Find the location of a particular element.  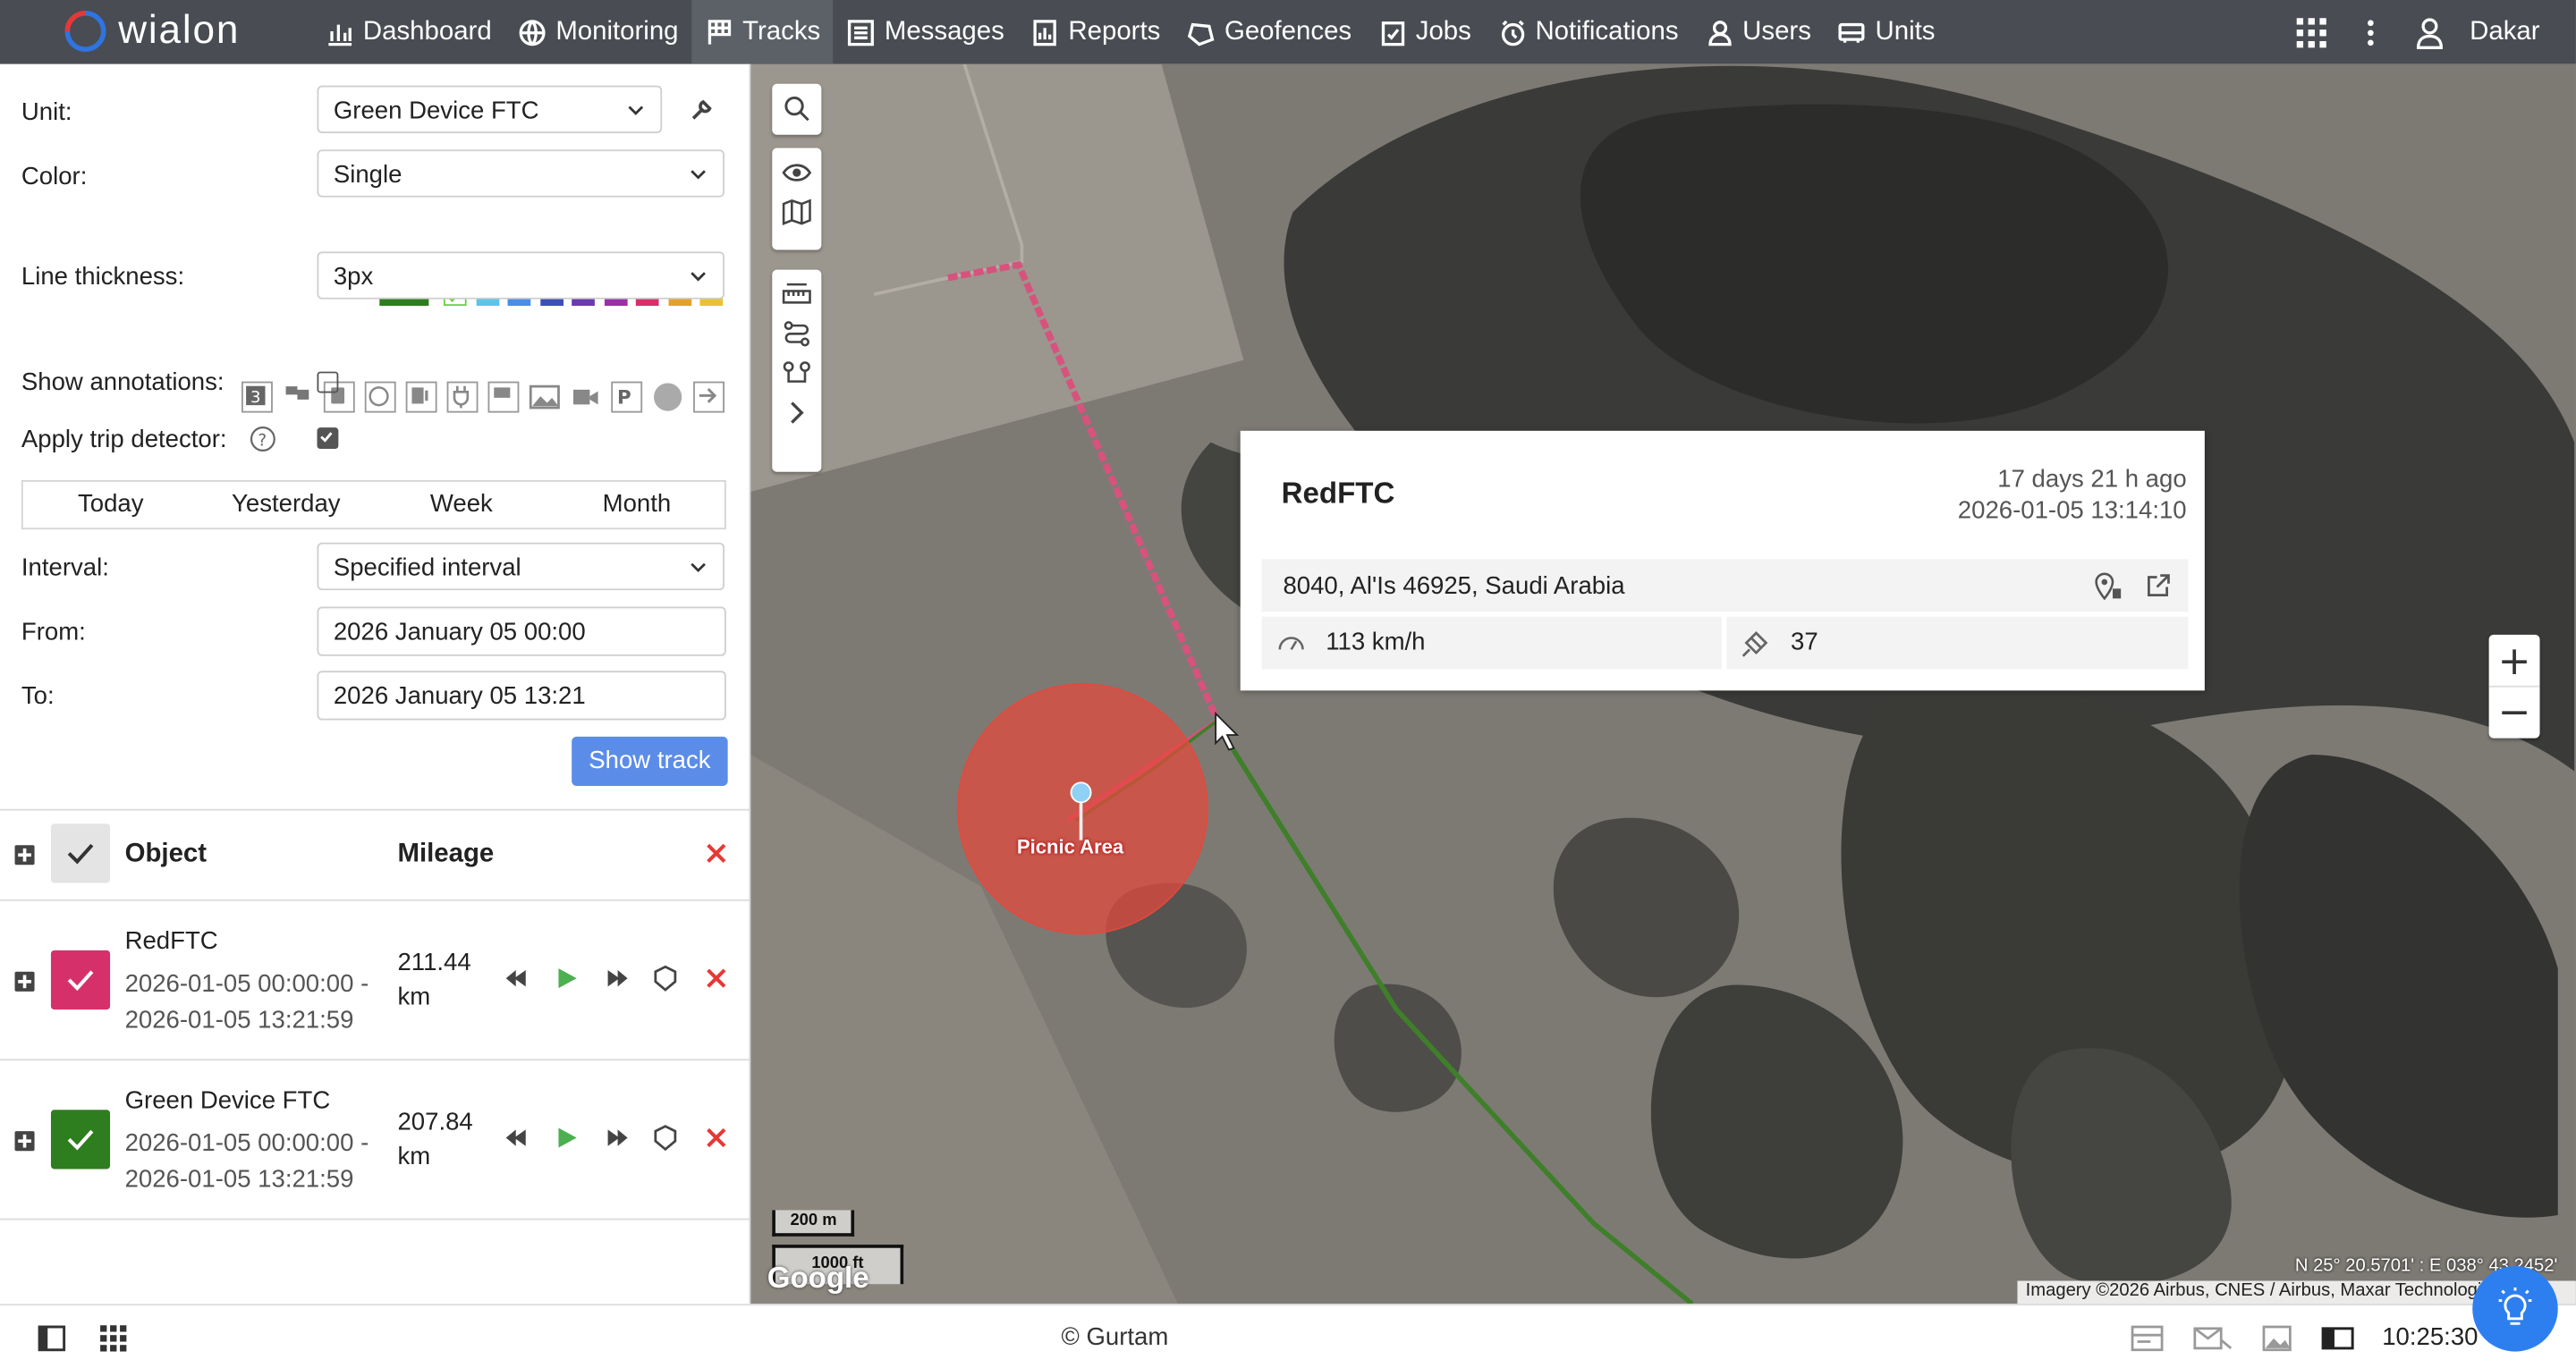

user-icon is located at coordinates (1719, 33).